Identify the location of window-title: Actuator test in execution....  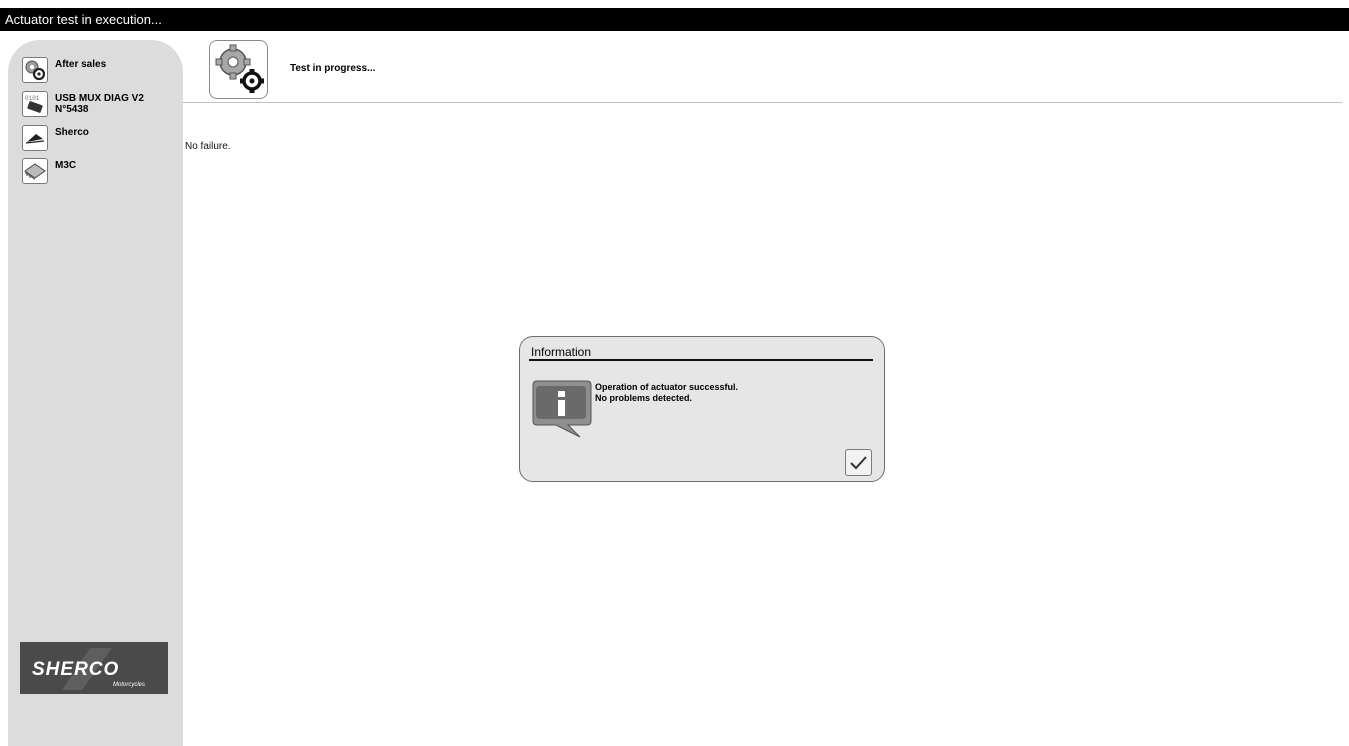
(674, 19).